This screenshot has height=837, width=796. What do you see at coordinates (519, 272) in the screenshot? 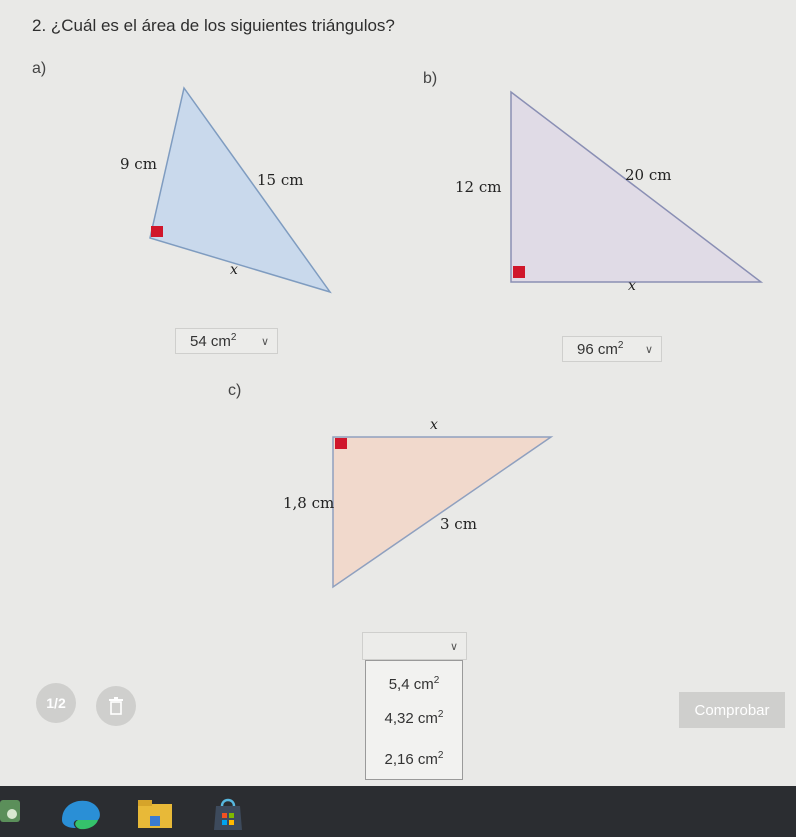
I see `right-angle-marker-b` at bounding box center [519, 272].